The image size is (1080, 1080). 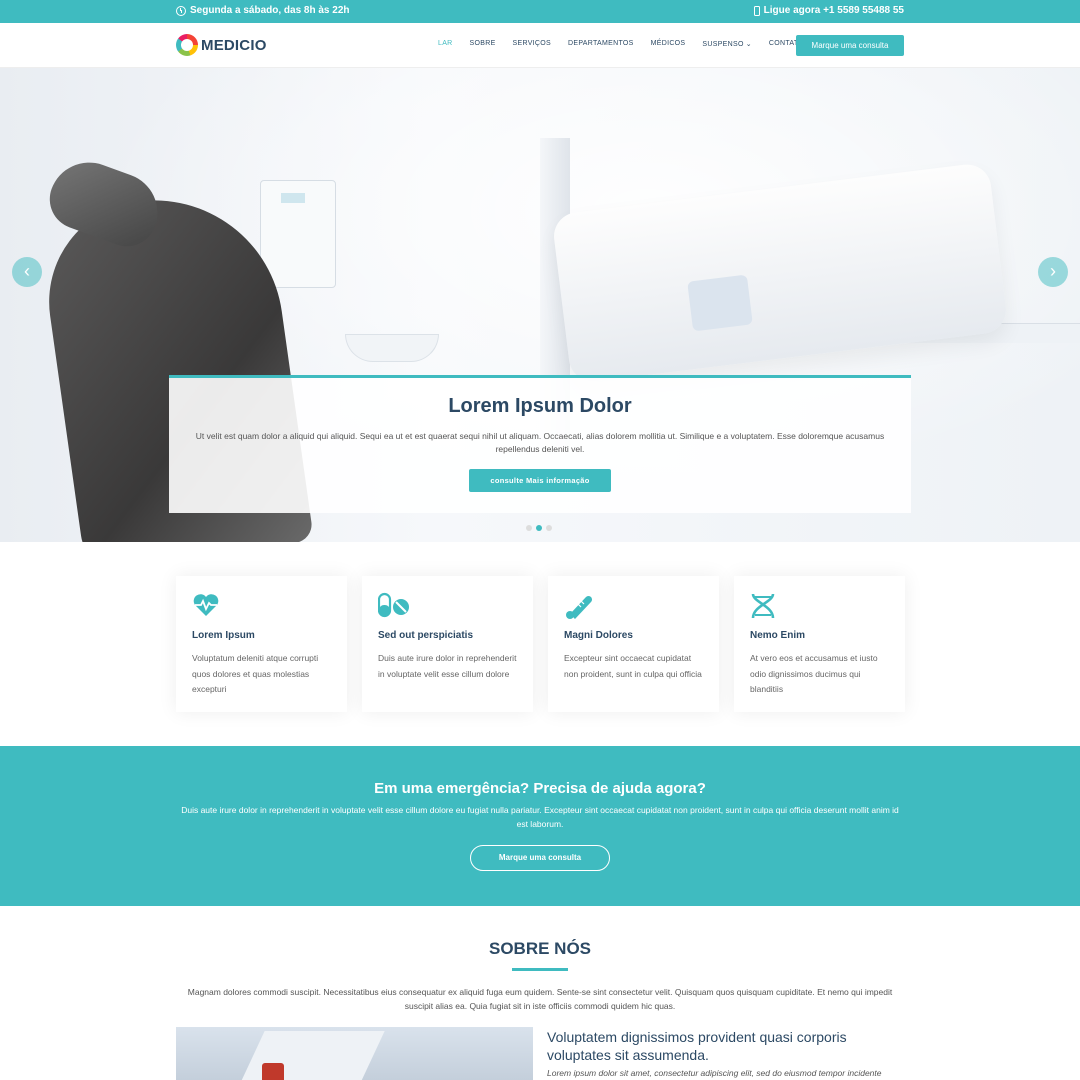 I want to click on carousel-dot-active, so click(x=539, y=528).